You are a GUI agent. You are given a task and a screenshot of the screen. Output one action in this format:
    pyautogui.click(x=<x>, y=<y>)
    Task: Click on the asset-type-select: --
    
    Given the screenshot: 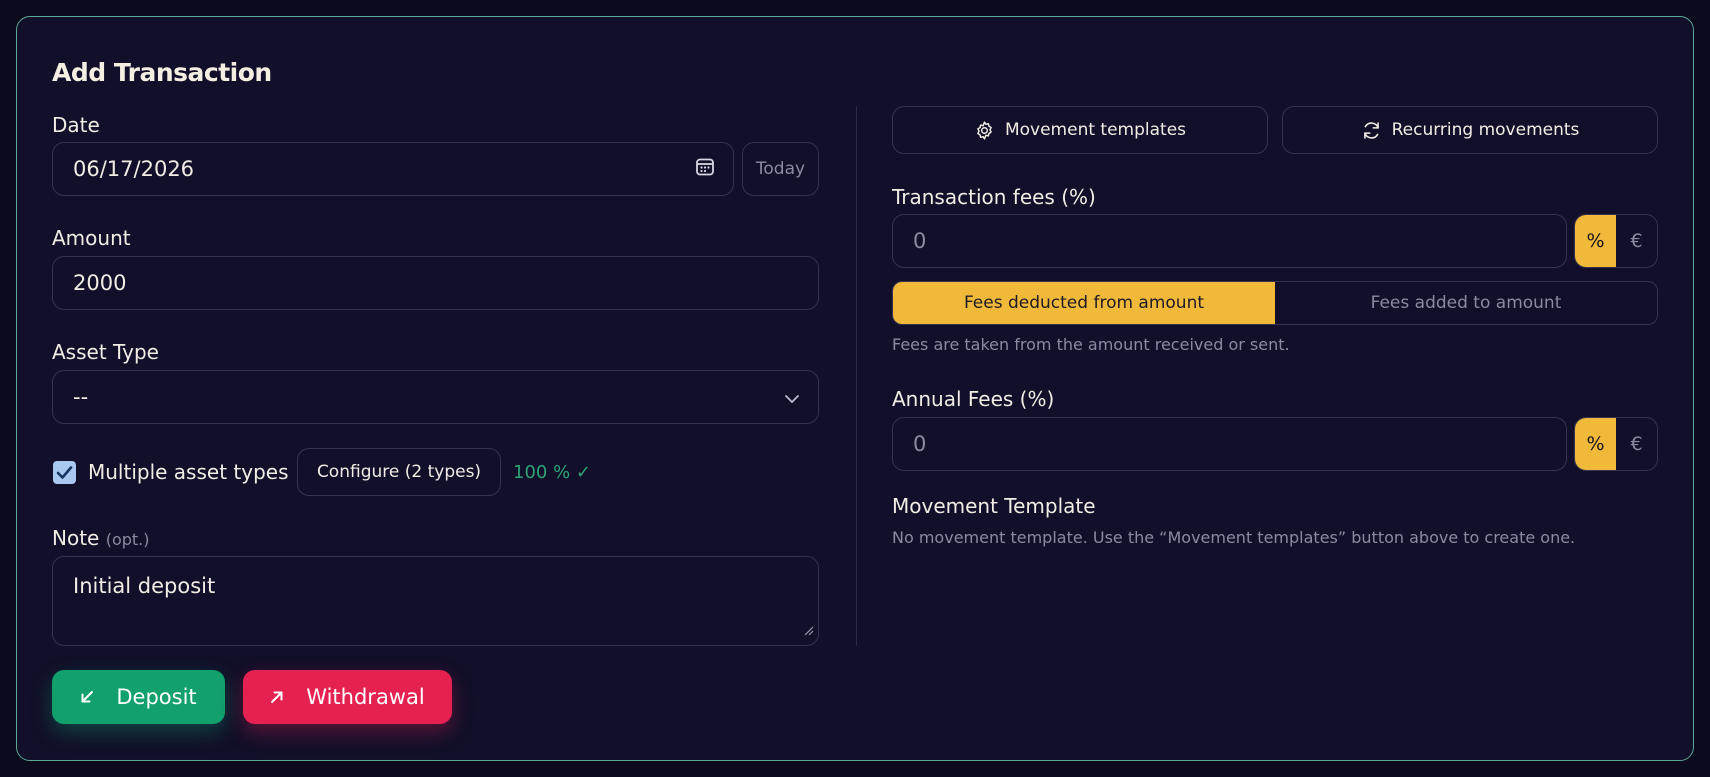 What is the action you would take?
    pyautogui.click(x=435, y=397)
    